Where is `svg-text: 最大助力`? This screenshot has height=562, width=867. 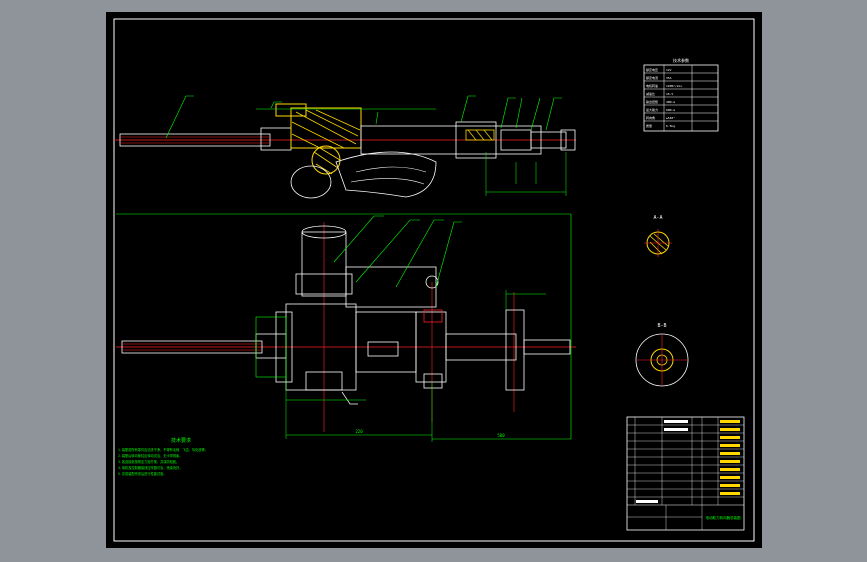 svg-text: 最大助力 is located at coordinates (652, 109).